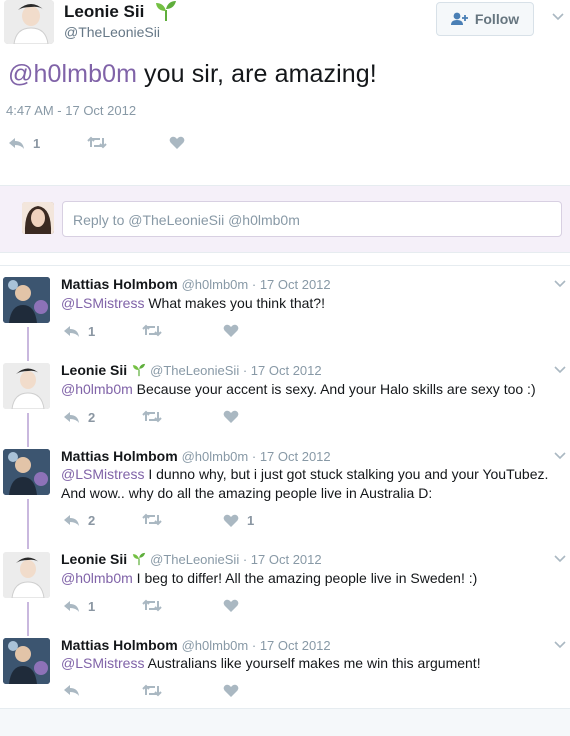 Image resolution: width=570 pixels, height=736 pixels. I want to click on follow-button: Follow, so click(485, 19).